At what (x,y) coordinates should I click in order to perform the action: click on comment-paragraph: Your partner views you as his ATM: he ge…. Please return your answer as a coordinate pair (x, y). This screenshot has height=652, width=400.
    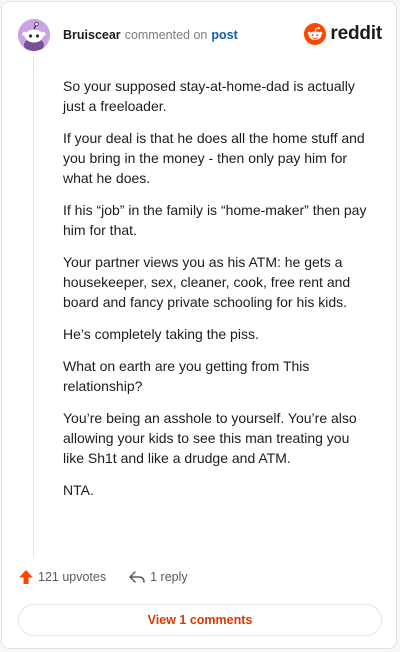
    Looking at the image, I should click on (207, 282).